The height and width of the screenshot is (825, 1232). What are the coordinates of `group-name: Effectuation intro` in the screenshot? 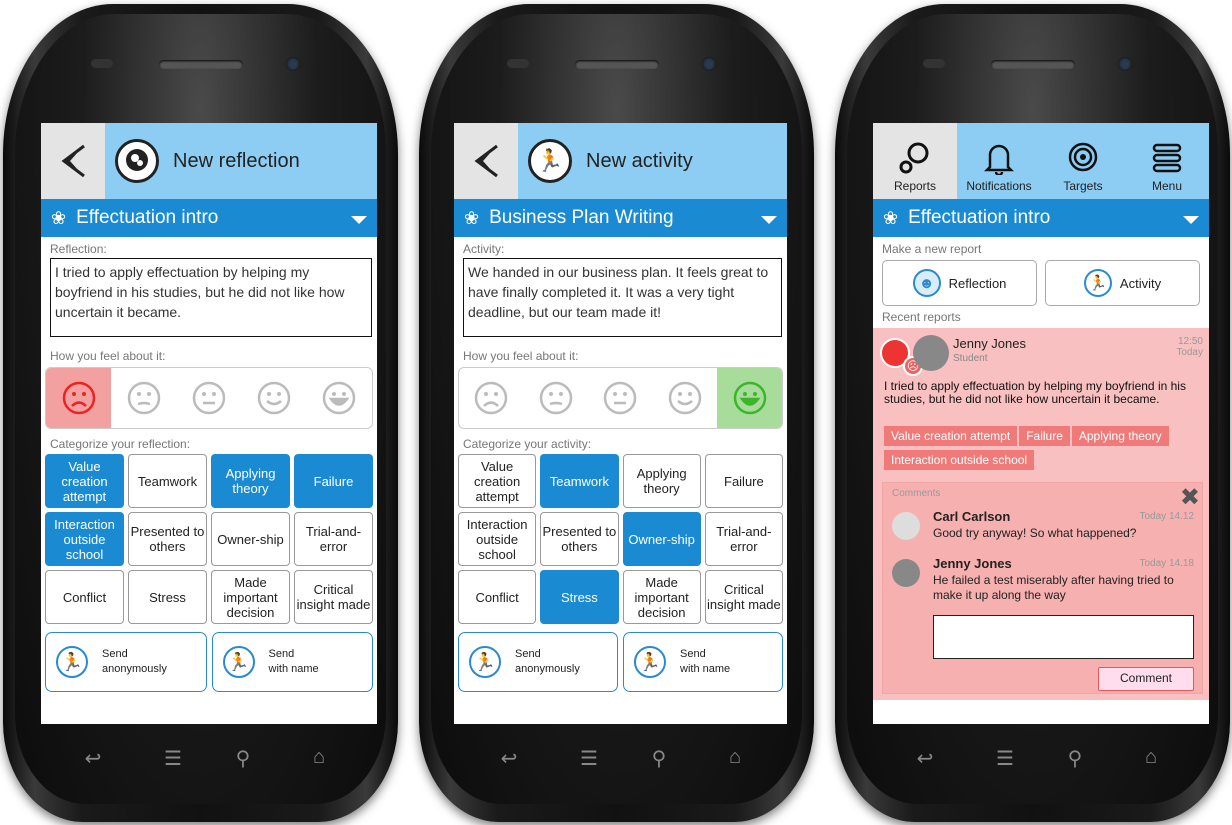 It's located at (979, 217).